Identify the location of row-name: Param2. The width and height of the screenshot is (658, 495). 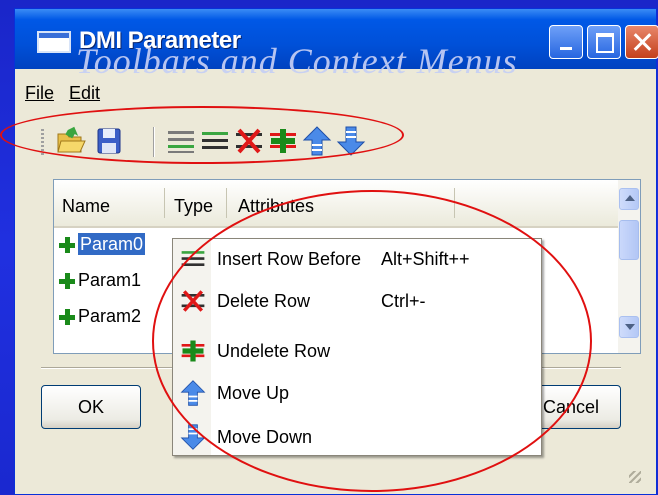
(110, 316).